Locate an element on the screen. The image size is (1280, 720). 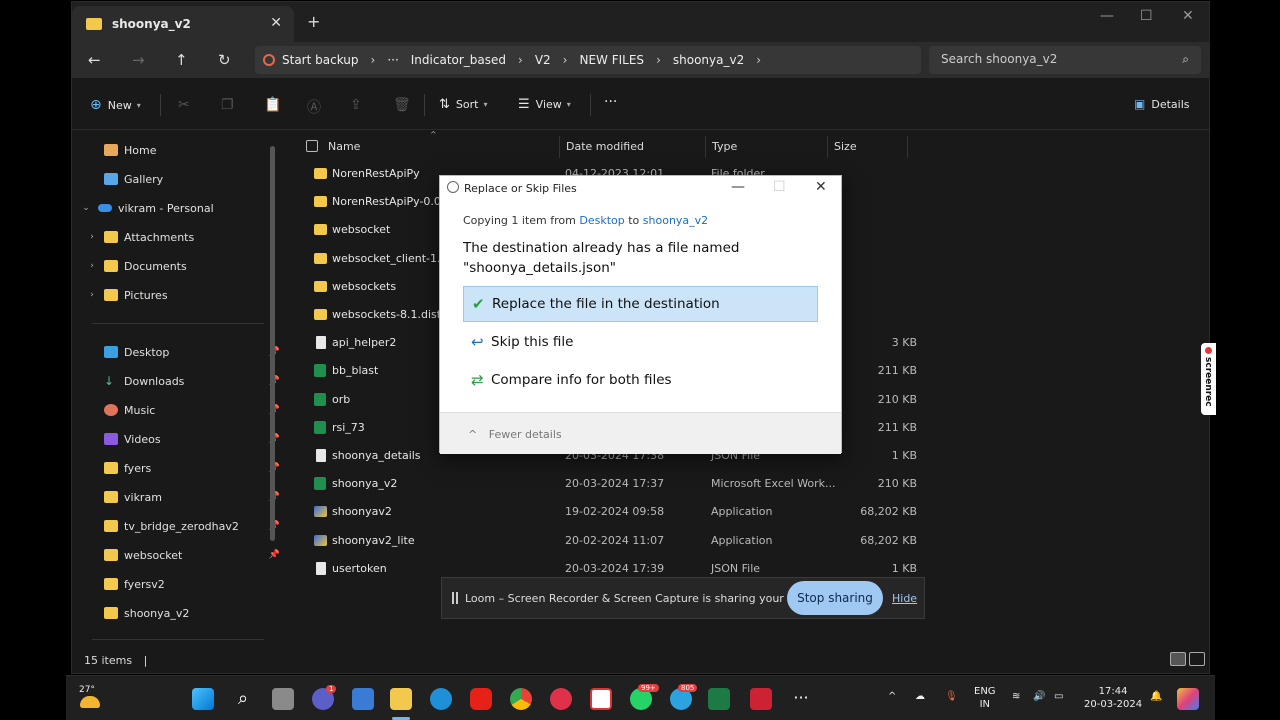
view-button: ☰ View ▾ is located at coordinates (544, 104).